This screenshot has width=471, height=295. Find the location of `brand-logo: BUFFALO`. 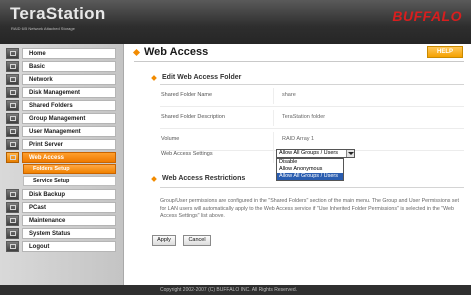

brand-logo: BUFFALO is located at coordinates (427, 16).